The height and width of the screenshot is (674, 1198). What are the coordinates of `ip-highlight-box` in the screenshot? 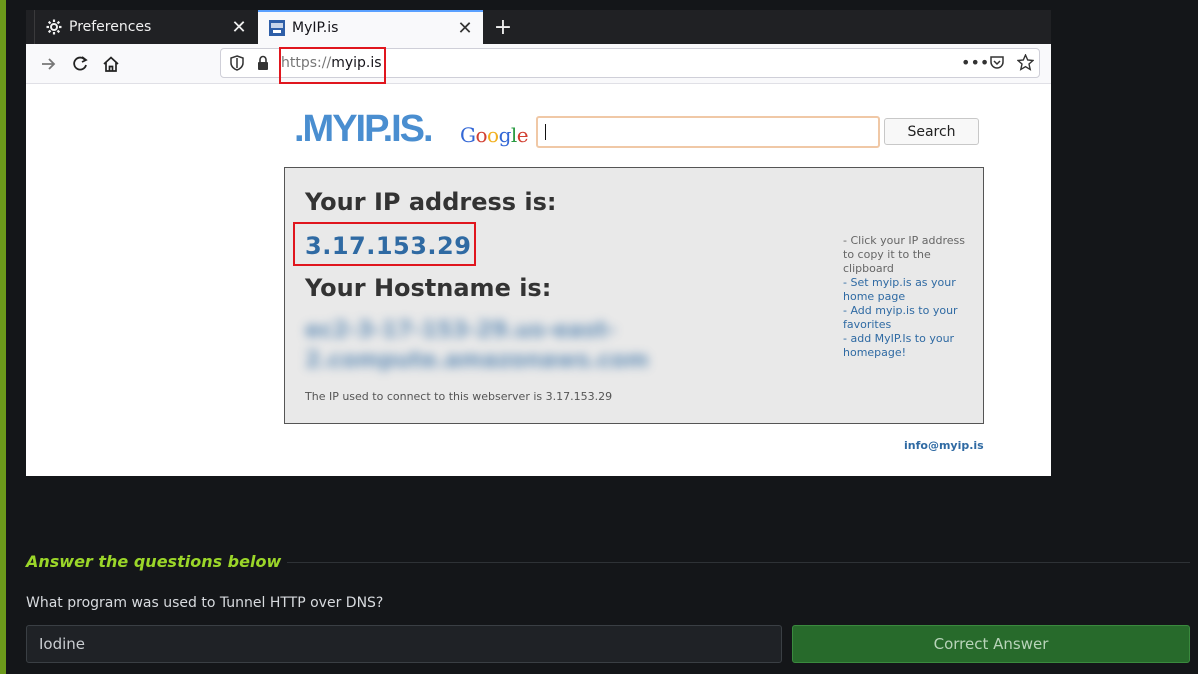 It's located at (384, 244).